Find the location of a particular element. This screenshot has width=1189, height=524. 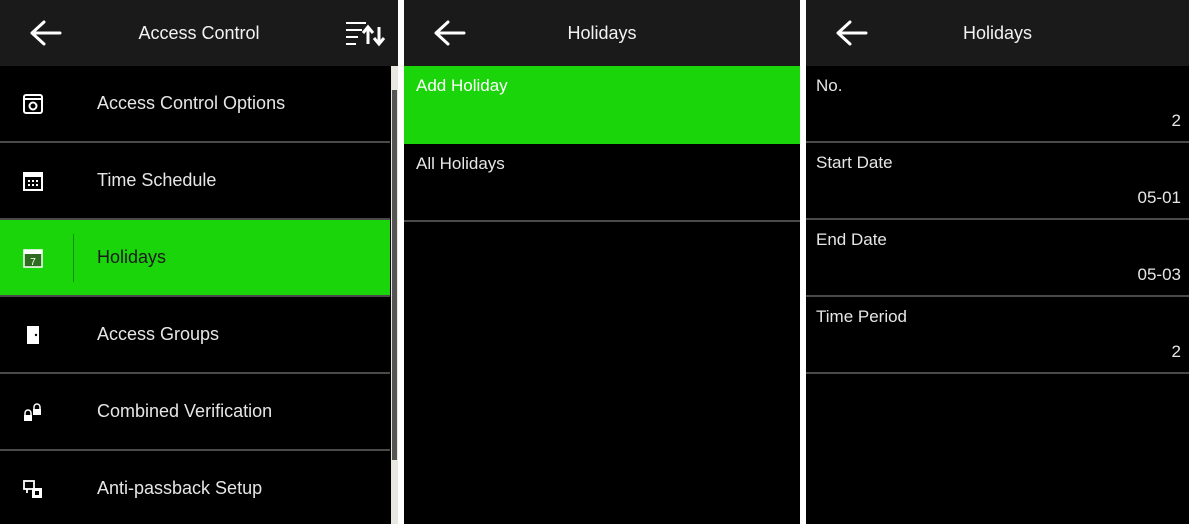

menu-item-holidays: 7 Holidays is located at coordinates (195, 258).